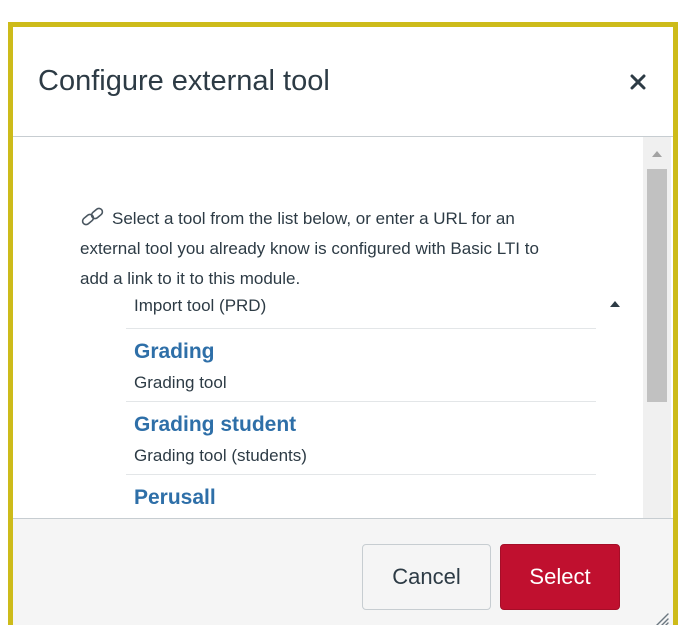 This screenshot has width=691, height=625. Describe the element at coordinates (426, 577) in the screenshot. I see `cancel-button: Cancel` at that location.